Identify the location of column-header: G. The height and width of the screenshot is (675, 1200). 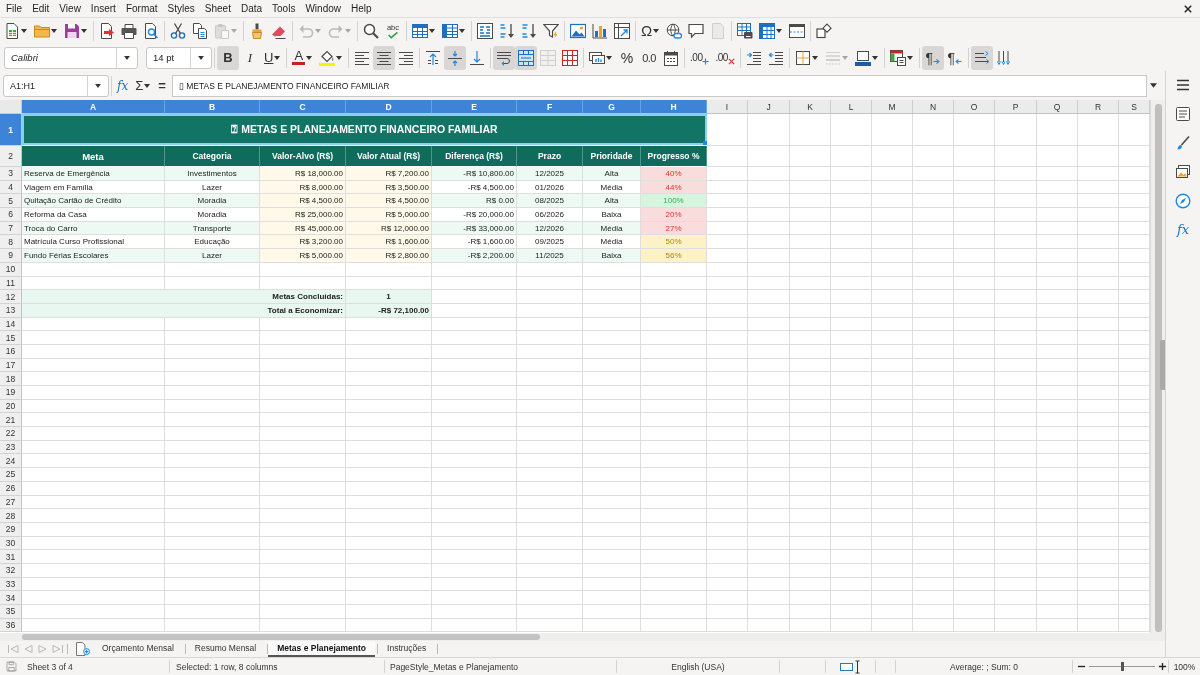
(612, 107).